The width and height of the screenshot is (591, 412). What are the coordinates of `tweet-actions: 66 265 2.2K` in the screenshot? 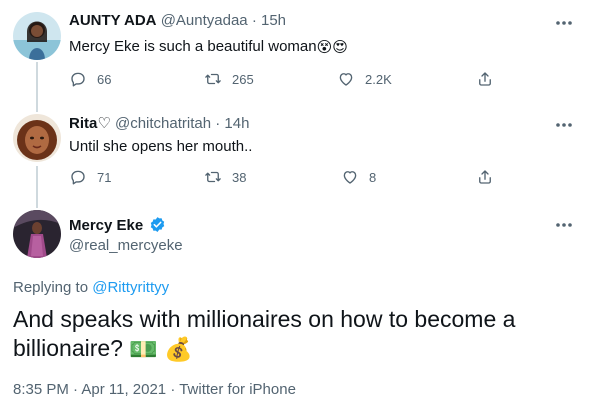 It's located at (284, 81).